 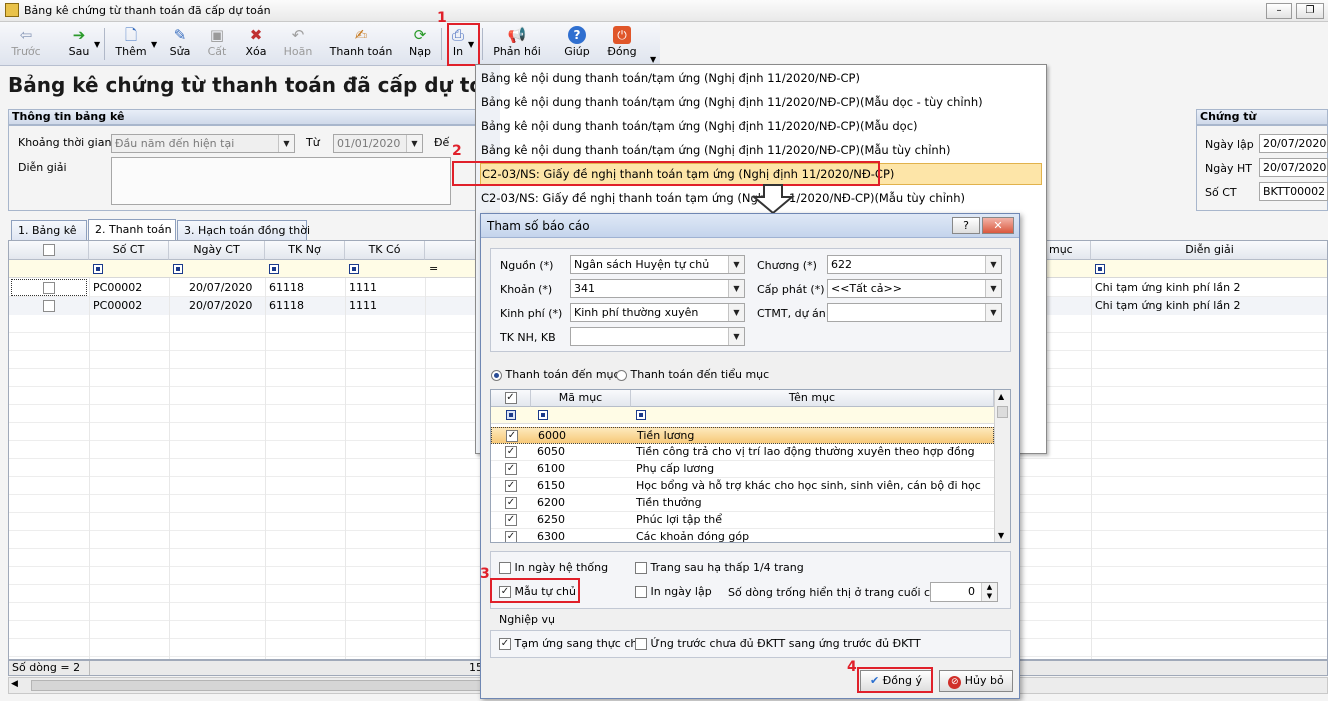 What do you see at coordinates (48, 250) in the screenshot?
I see `select-all-checkbox` at bounding box center [48, 250].